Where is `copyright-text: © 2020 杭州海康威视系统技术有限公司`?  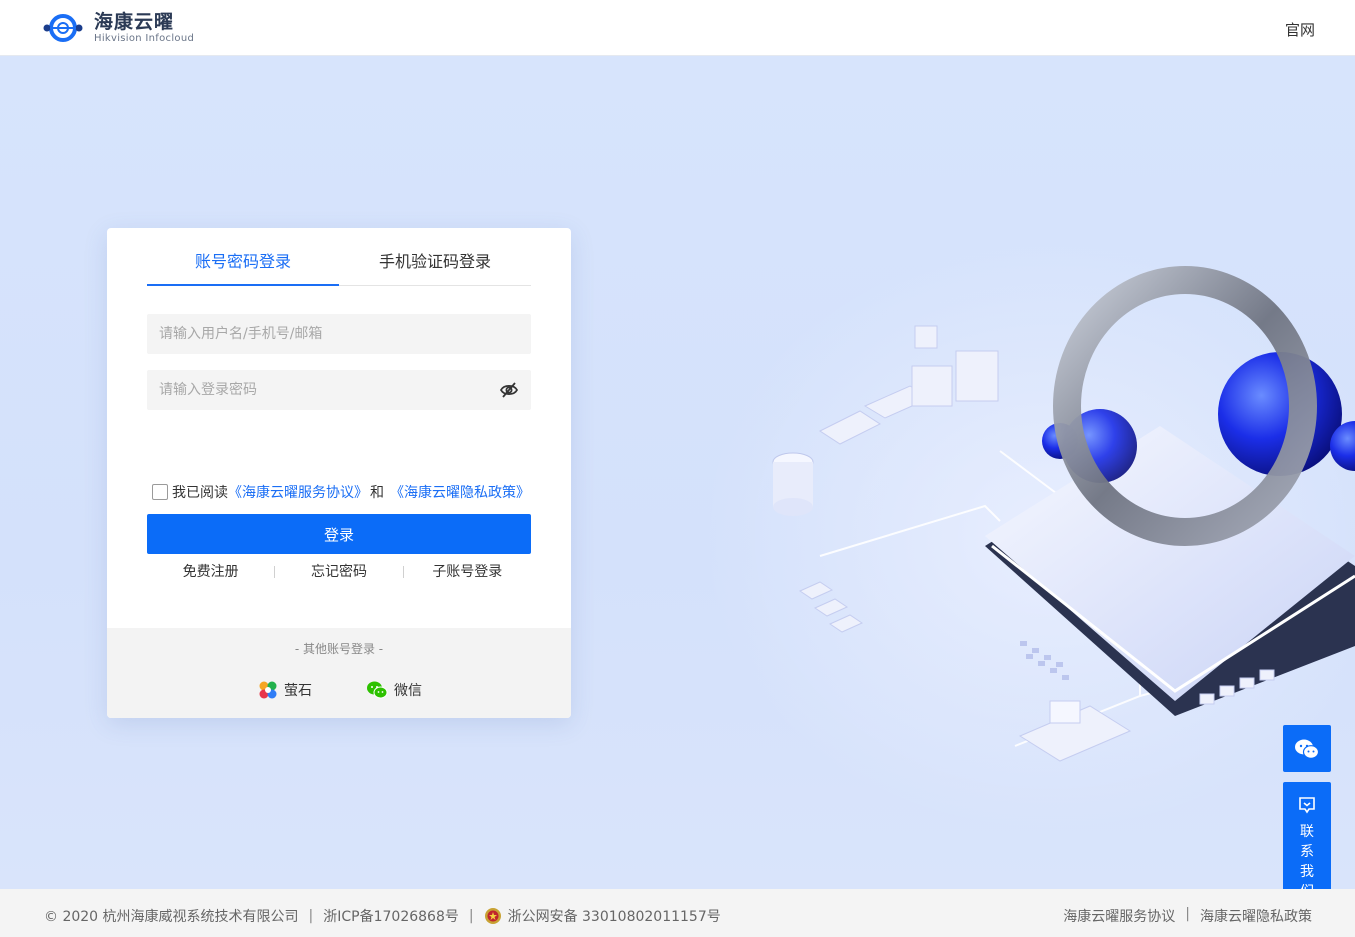 copyright-text: © 2020 杭州海康威视系统技术有限公司 is located at coordinates (171, 917).